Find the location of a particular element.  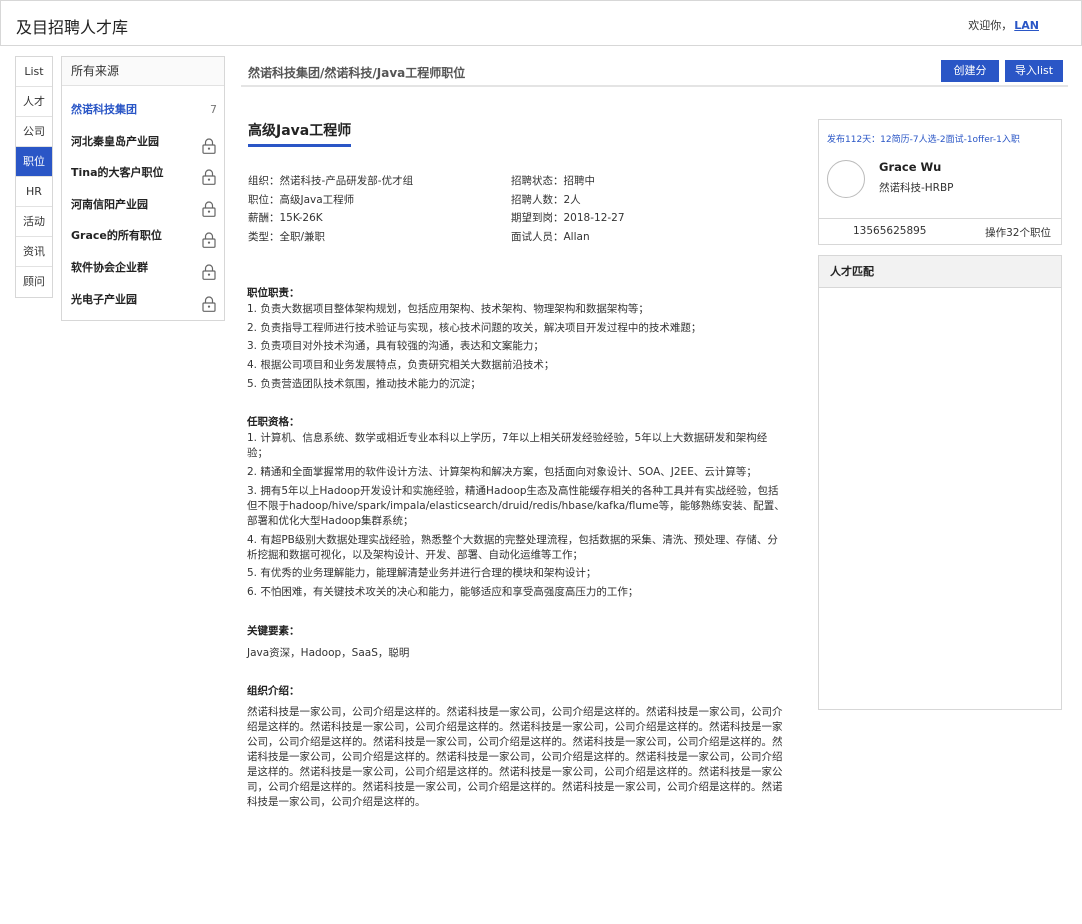

source-item: 然诺科技集团 7 is located at coordinates (143, 110).